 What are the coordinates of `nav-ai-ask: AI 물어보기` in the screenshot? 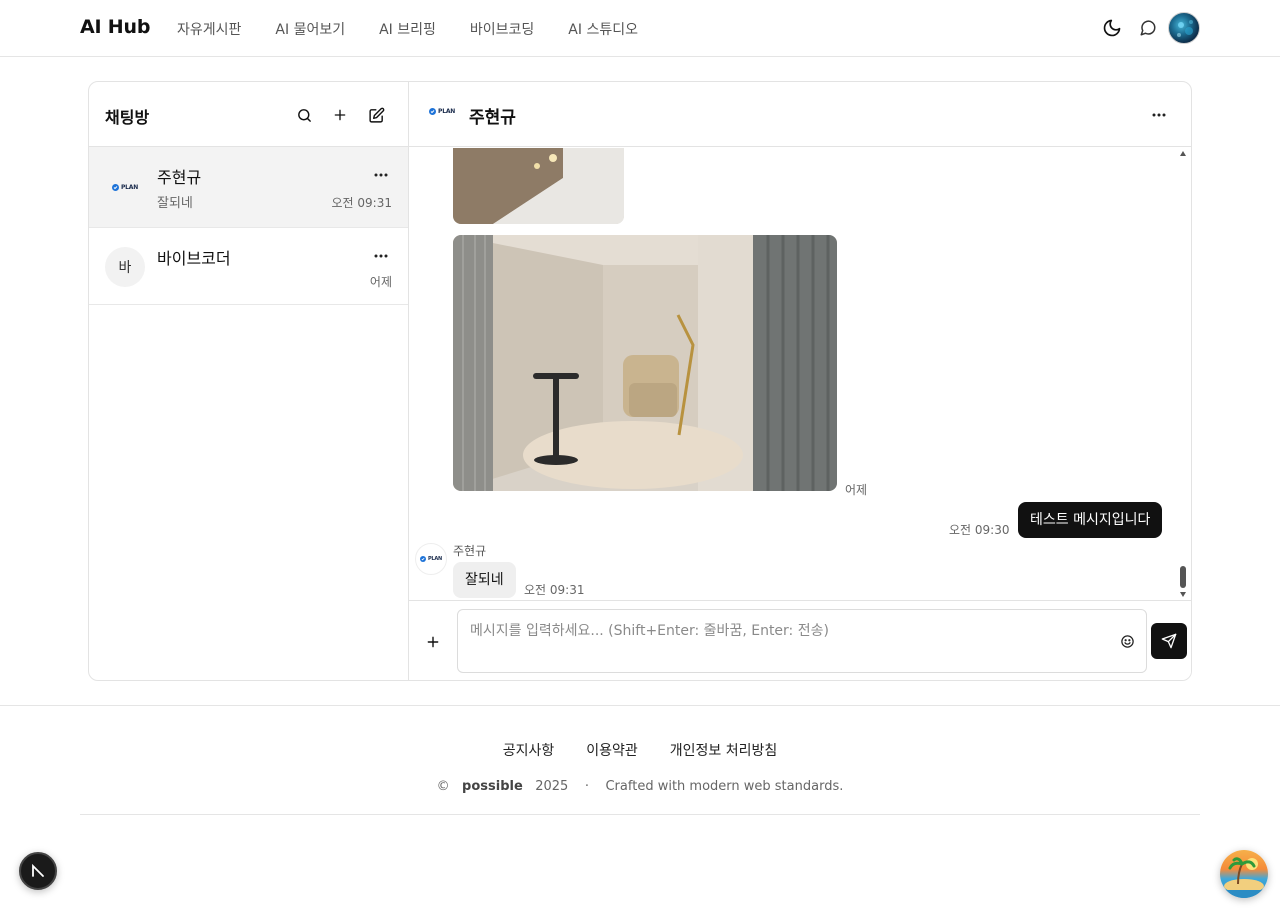 It's located at (310, 29).